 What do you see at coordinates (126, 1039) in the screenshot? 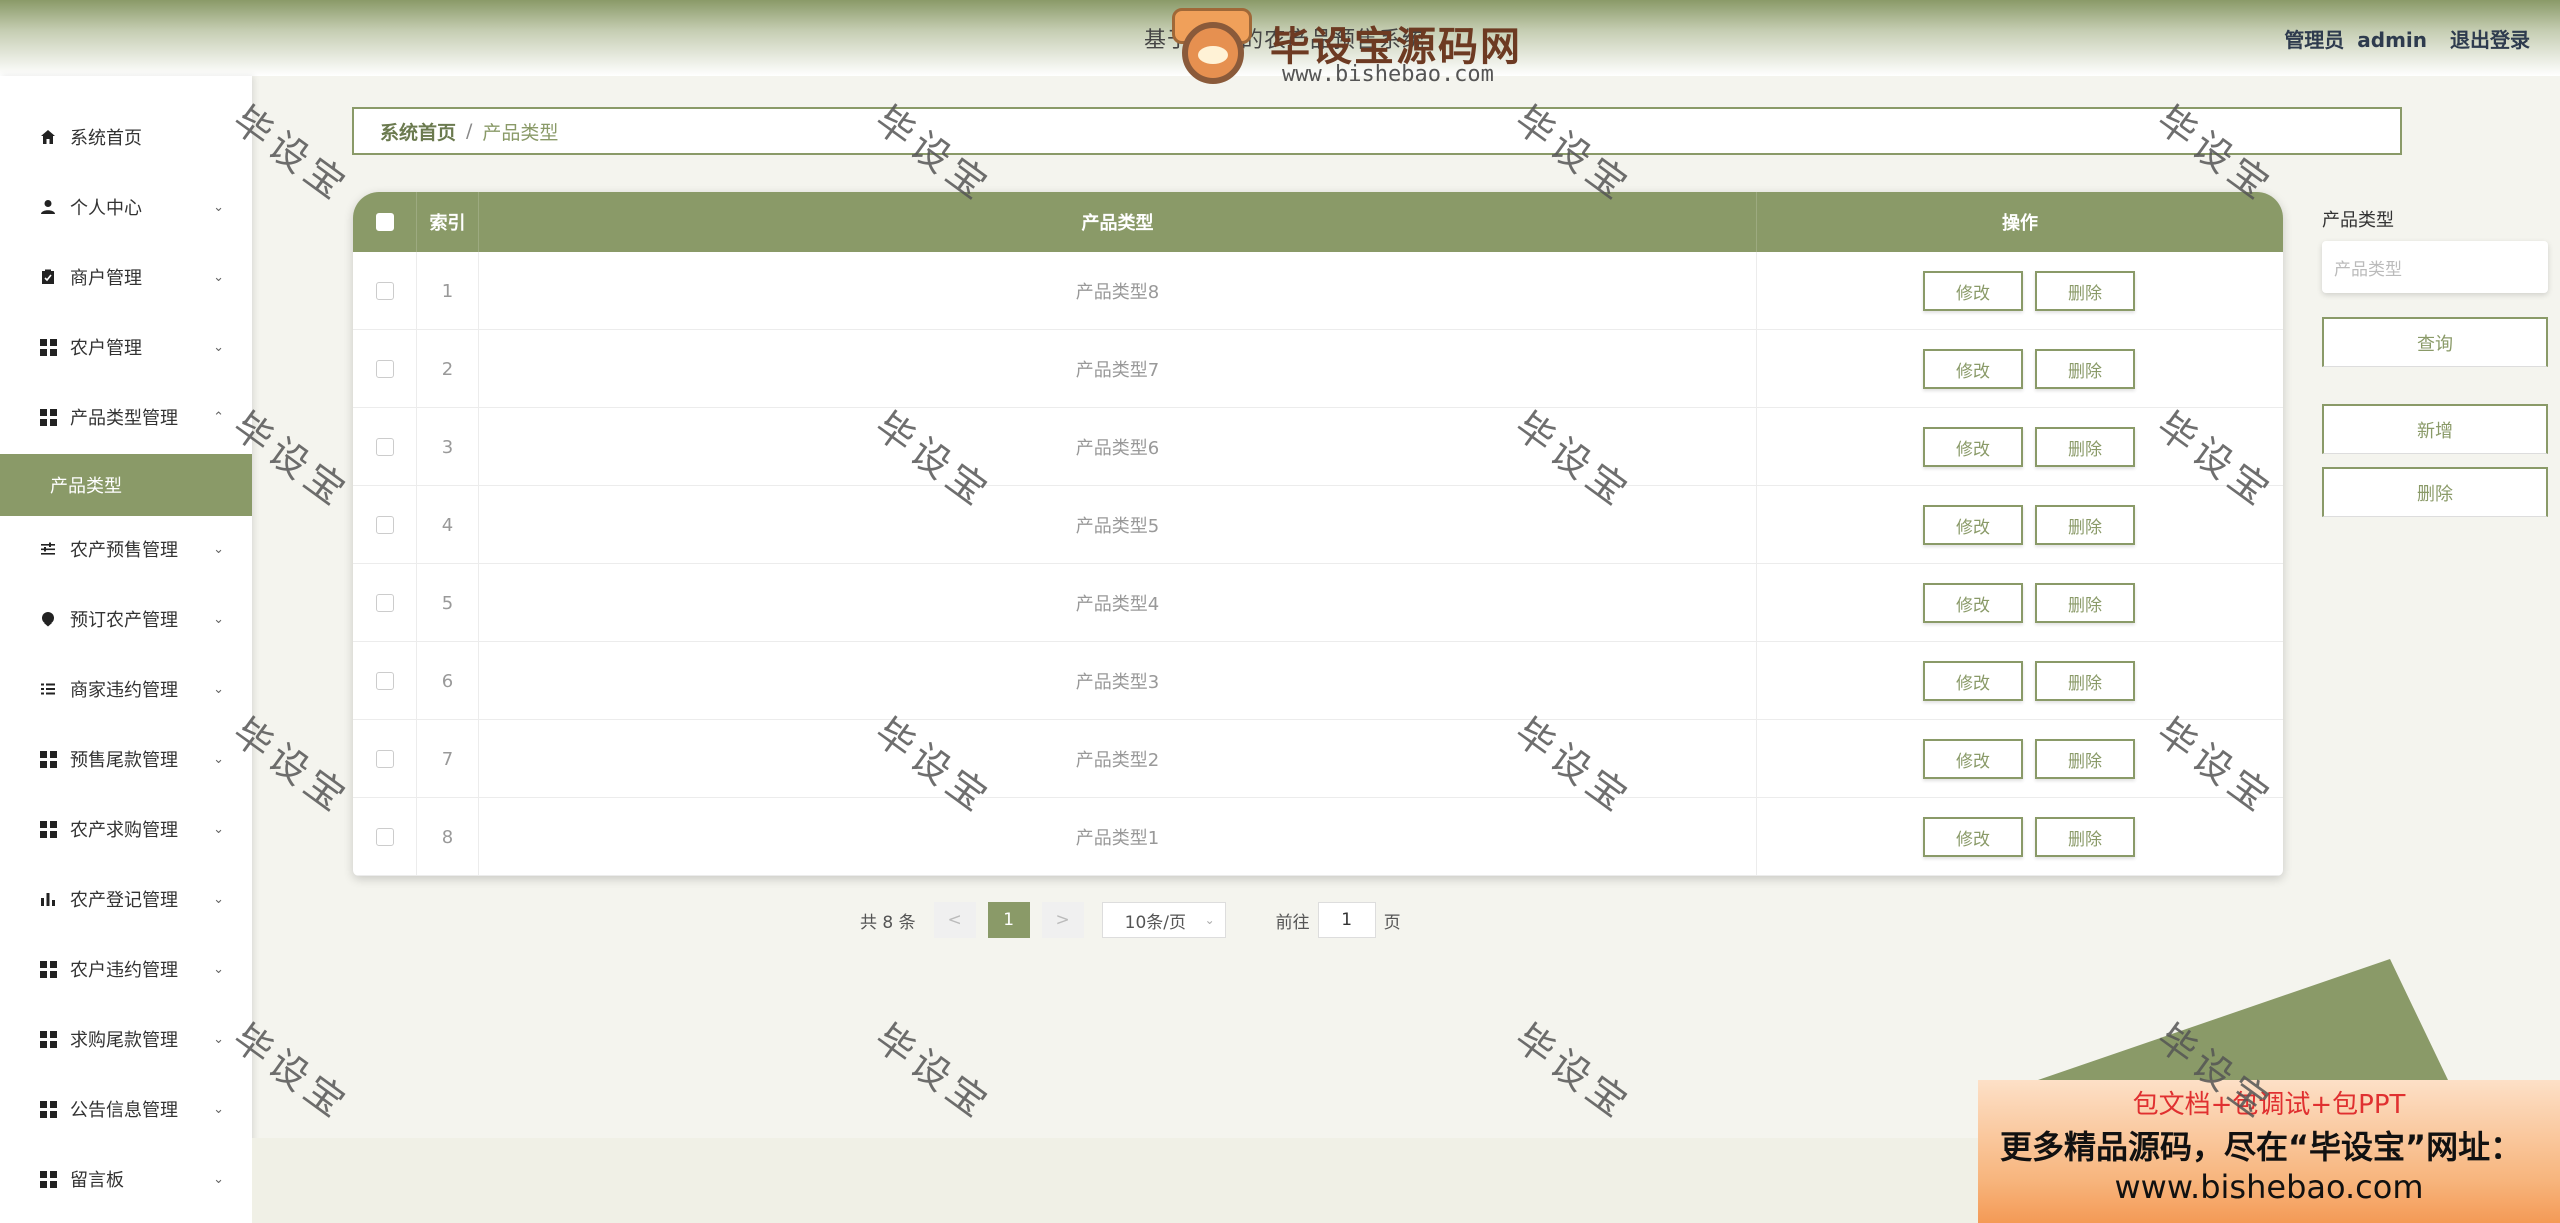
I see `sidebar-item-purchase-balance: 求购尾款管理 ⌄` at bounding box center [126, 1039].